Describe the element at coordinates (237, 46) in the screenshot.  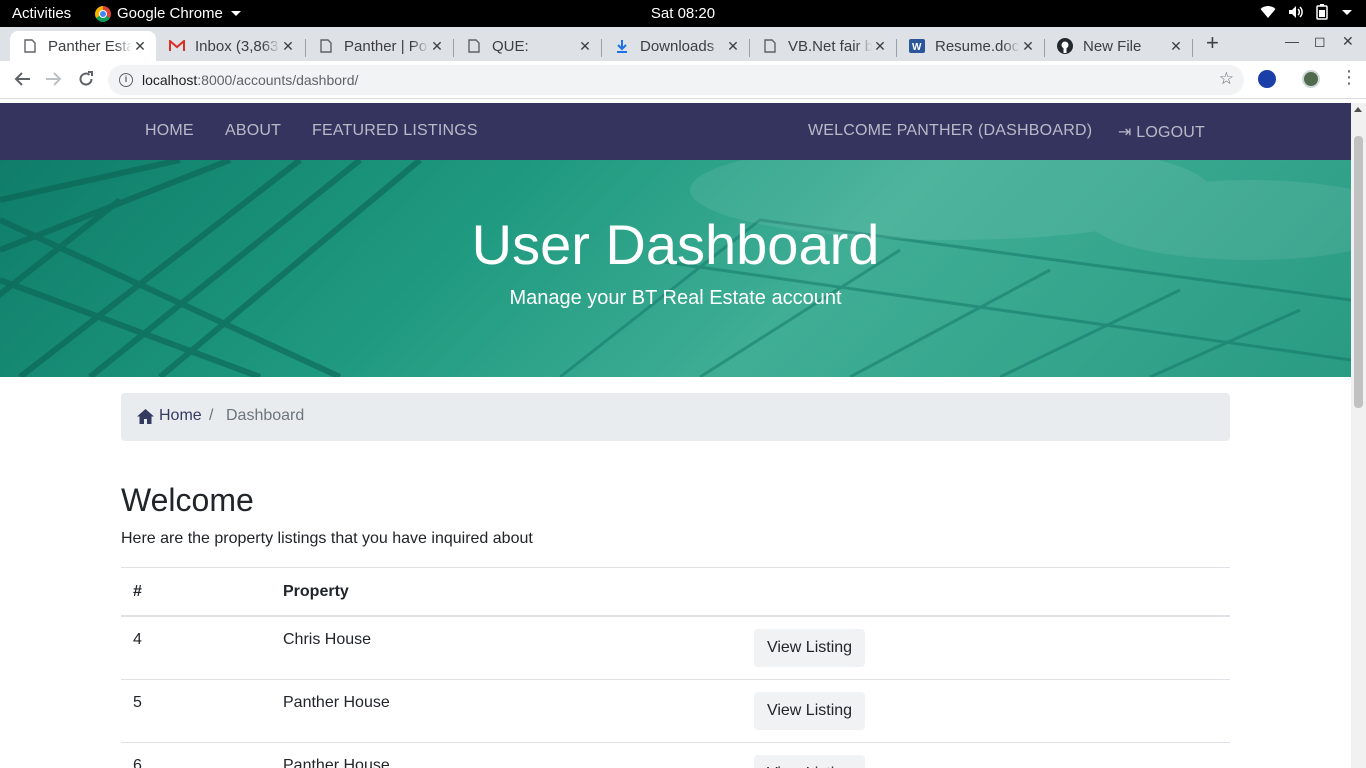
I see `tab-title: Inbox (3,863` at that location.